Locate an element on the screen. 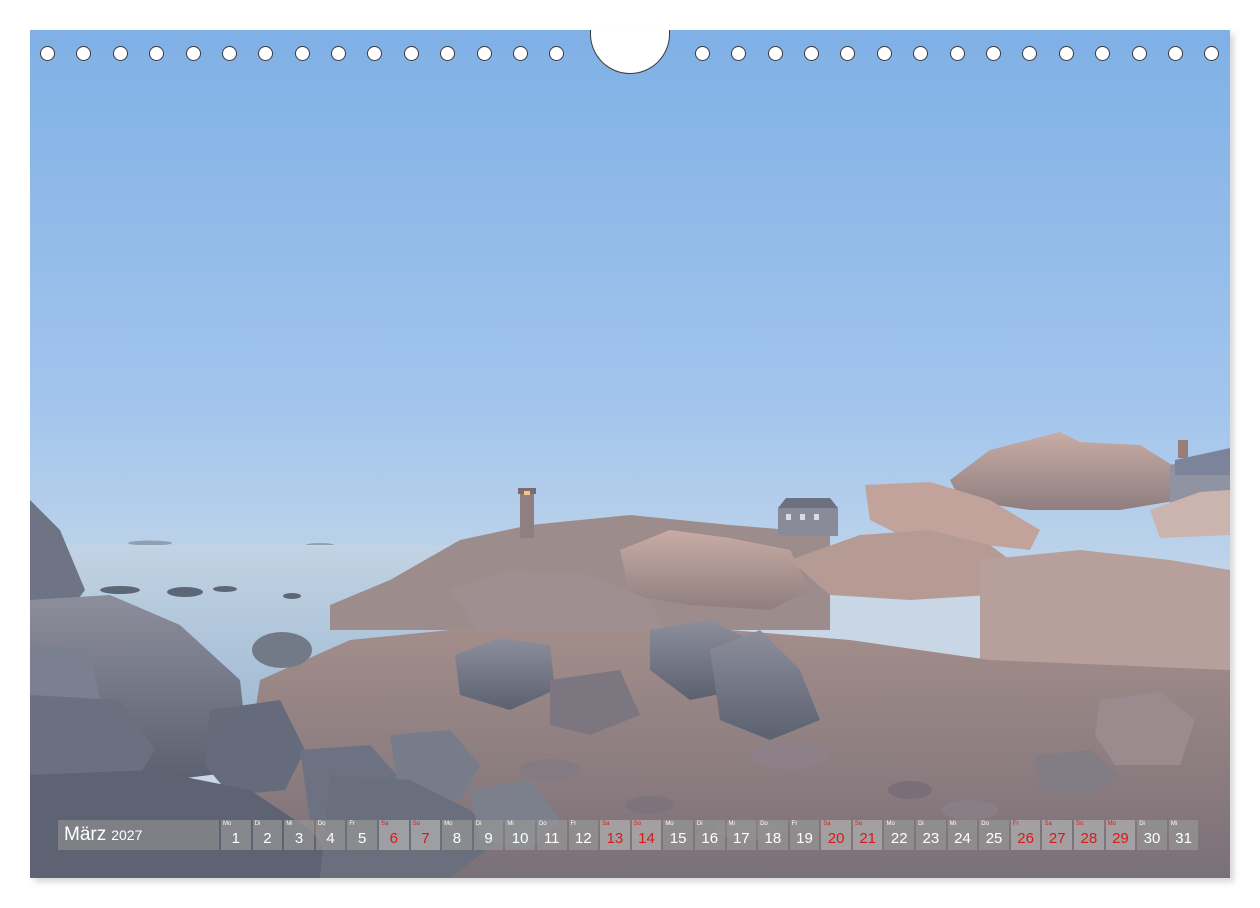 The image size is (1260, 908). day-number: 3 is located at coordinates (299, 838).